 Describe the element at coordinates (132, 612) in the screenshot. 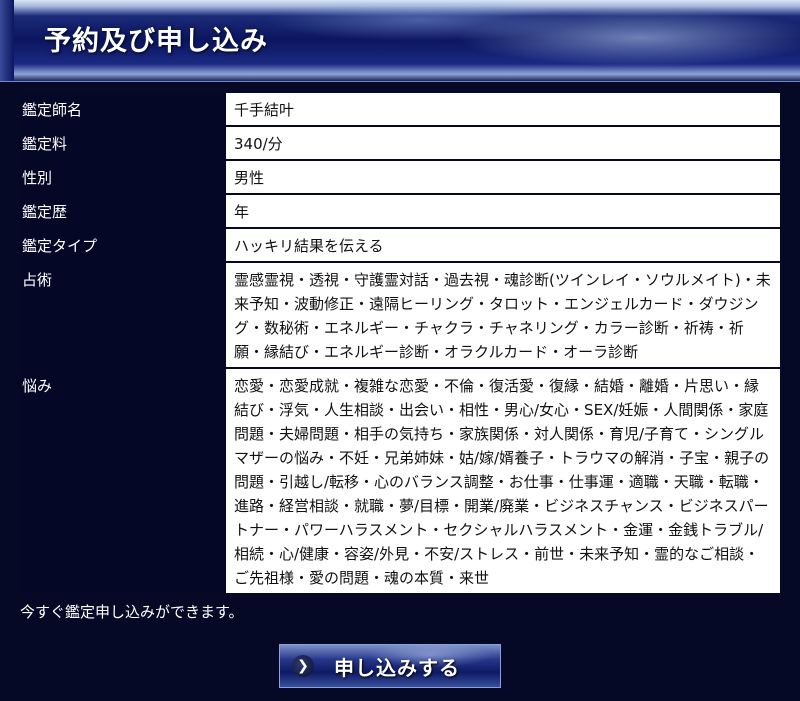

I see `booking-notice: 今すぐ鑑定申し込みができます。` at that location.